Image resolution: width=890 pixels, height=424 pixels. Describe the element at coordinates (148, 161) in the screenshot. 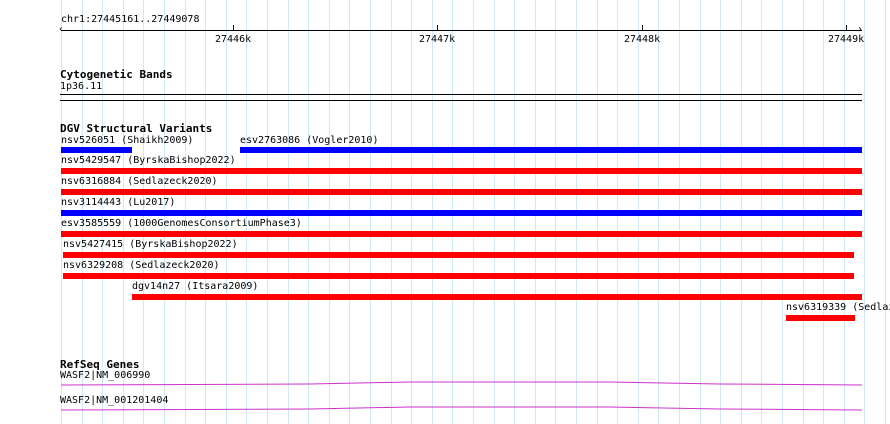

I see `dgv-feature-label: nsv5429547 (ByrskaBishop2022)` at that location.